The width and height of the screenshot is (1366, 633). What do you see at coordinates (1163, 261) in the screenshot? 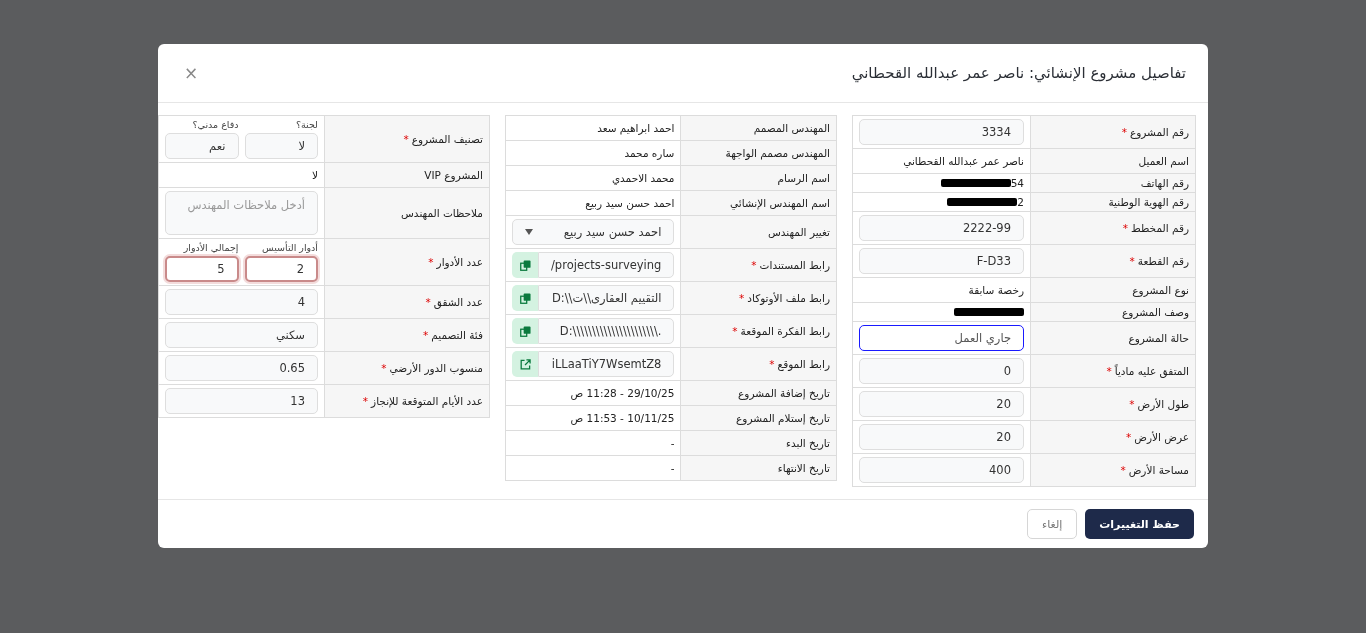
I see `field-label: رقم القطعة` at bounding box center [1163, 261].